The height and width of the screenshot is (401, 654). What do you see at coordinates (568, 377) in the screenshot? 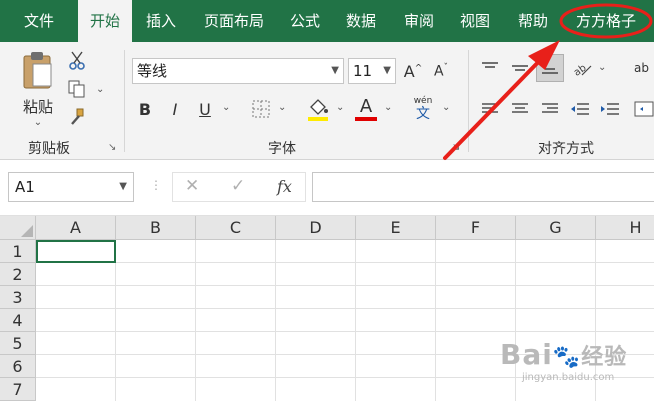
I see `watermark-url: jingyan.baidu.com` at bounding box center [568, 377].